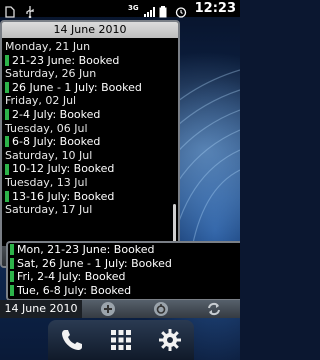 The image size is (320, 360). What do you see at coordinates (149, 10) in the screenshot?
I see `signal-icon` at bounding box center [149, 10].